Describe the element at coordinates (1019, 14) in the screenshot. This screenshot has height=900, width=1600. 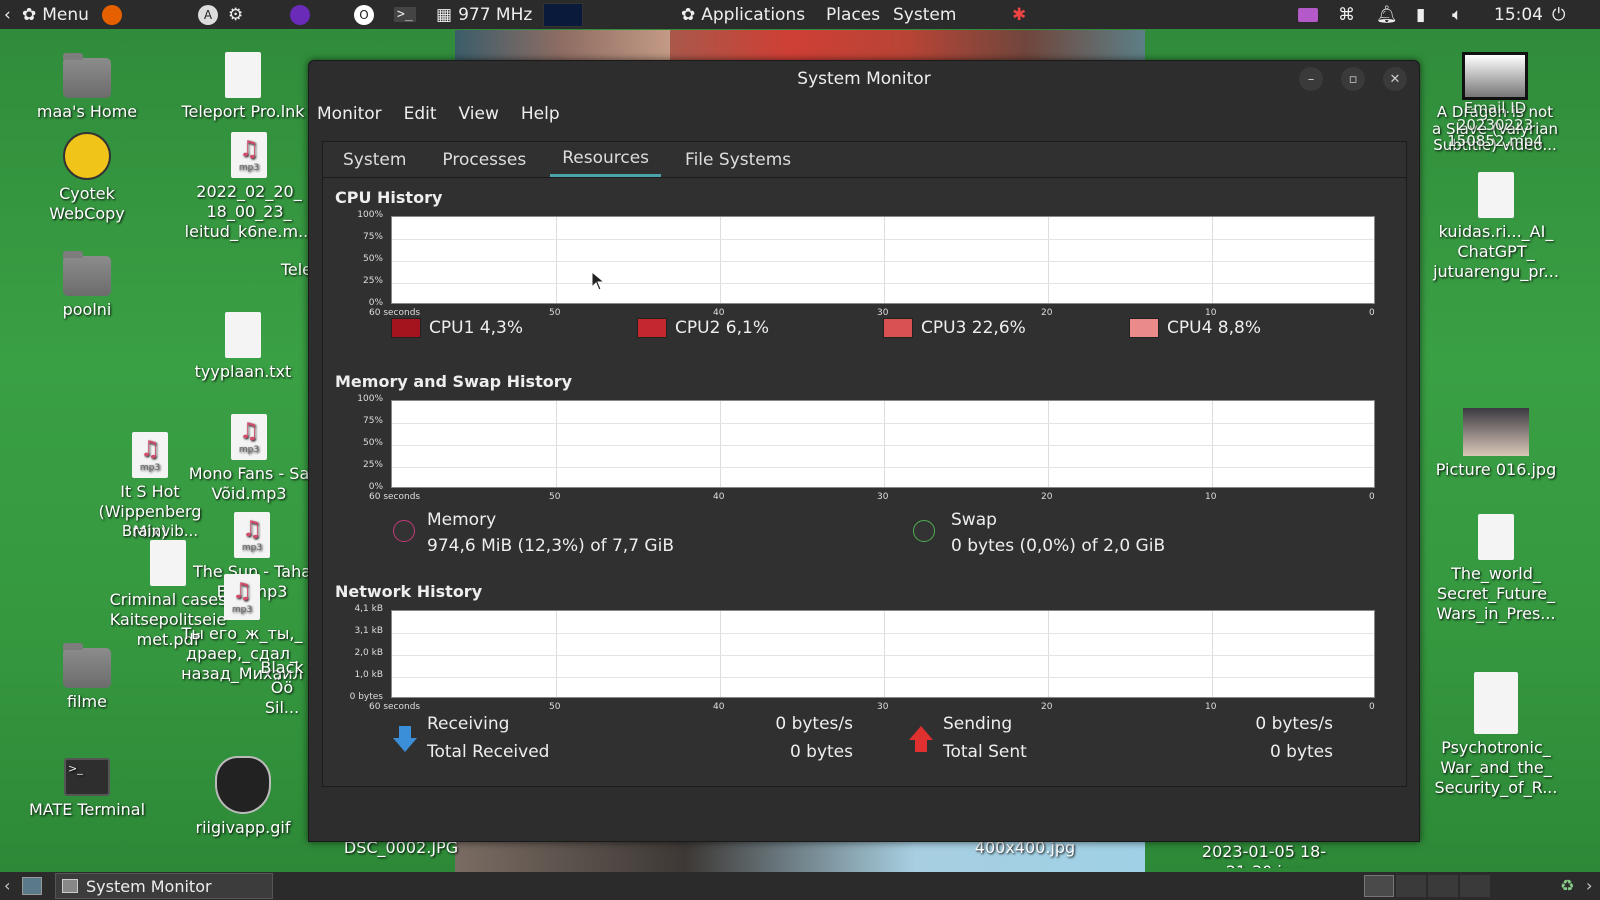
I see `redshift-applet: ✱` at that location.